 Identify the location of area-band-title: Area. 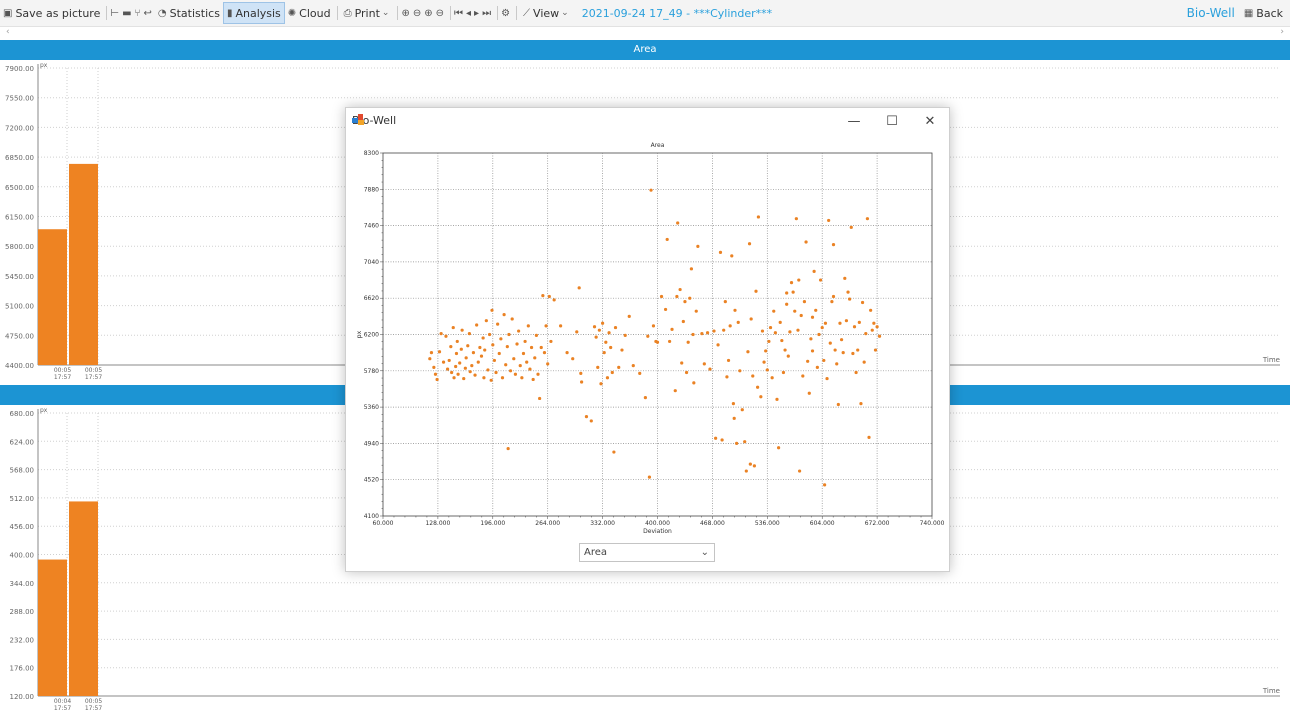
(645, 49).